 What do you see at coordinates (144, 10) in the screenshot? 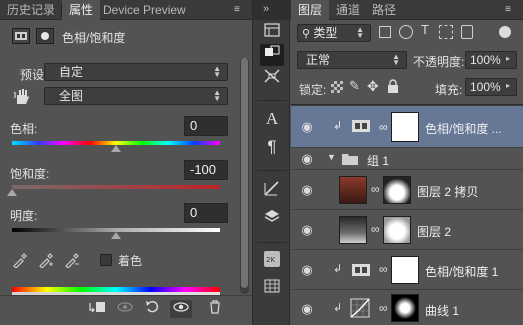
I see `tab-device-preview: Device Preview` at bounding box center [144, 10].